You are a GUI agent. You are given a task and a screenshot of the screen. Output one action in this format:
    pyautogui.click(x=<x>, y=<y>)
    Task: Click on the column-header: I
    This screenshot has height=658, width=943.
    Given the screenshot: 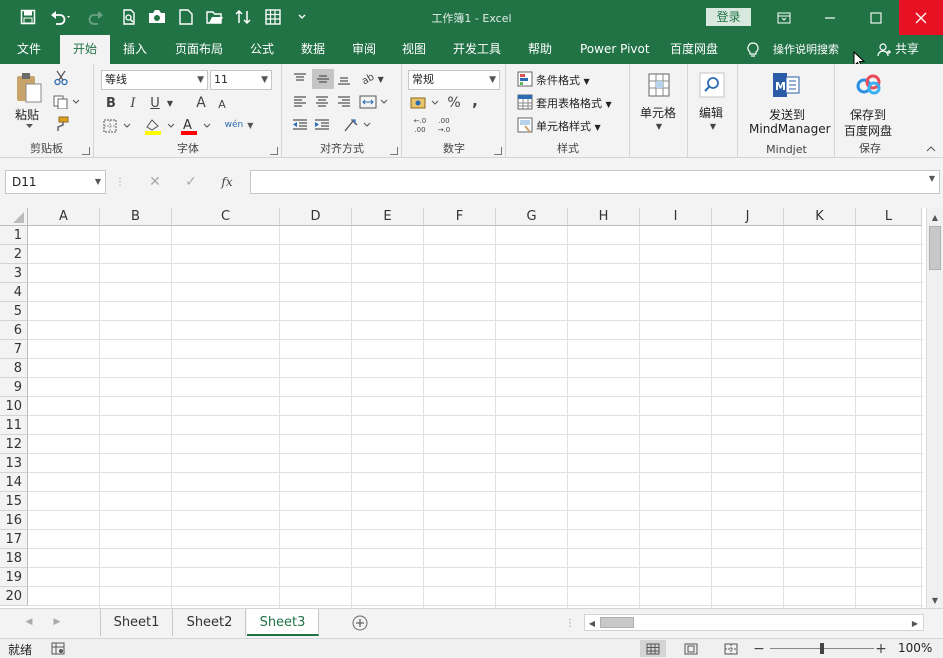 What is the action you would take?
    pyautogui.click(x=676, y=217)
    